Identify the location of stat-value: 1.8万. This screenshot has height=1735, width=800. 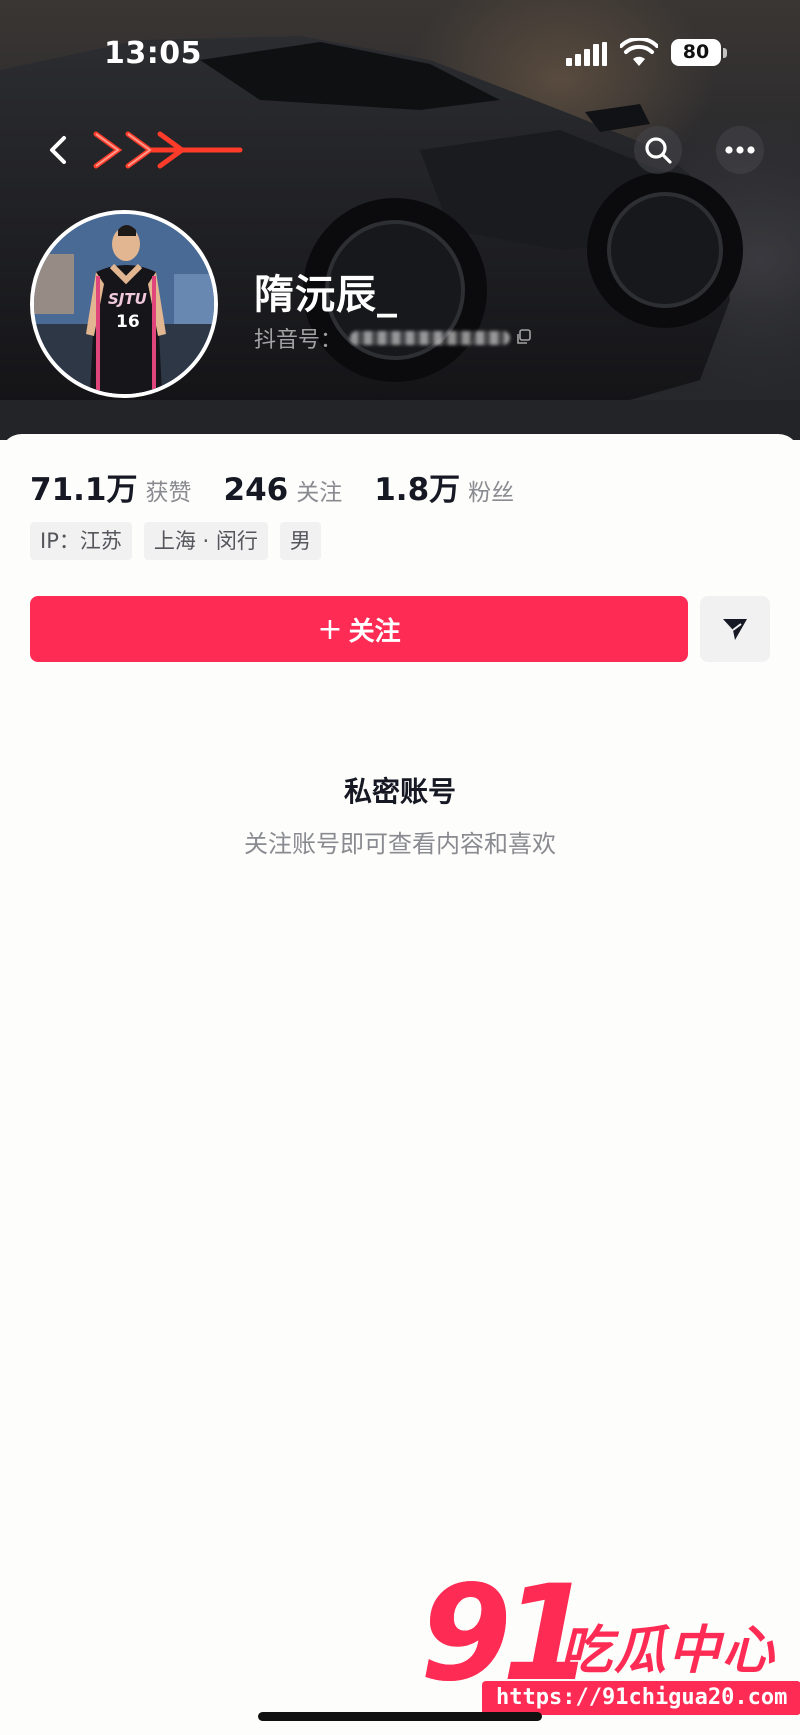
(417, 490).